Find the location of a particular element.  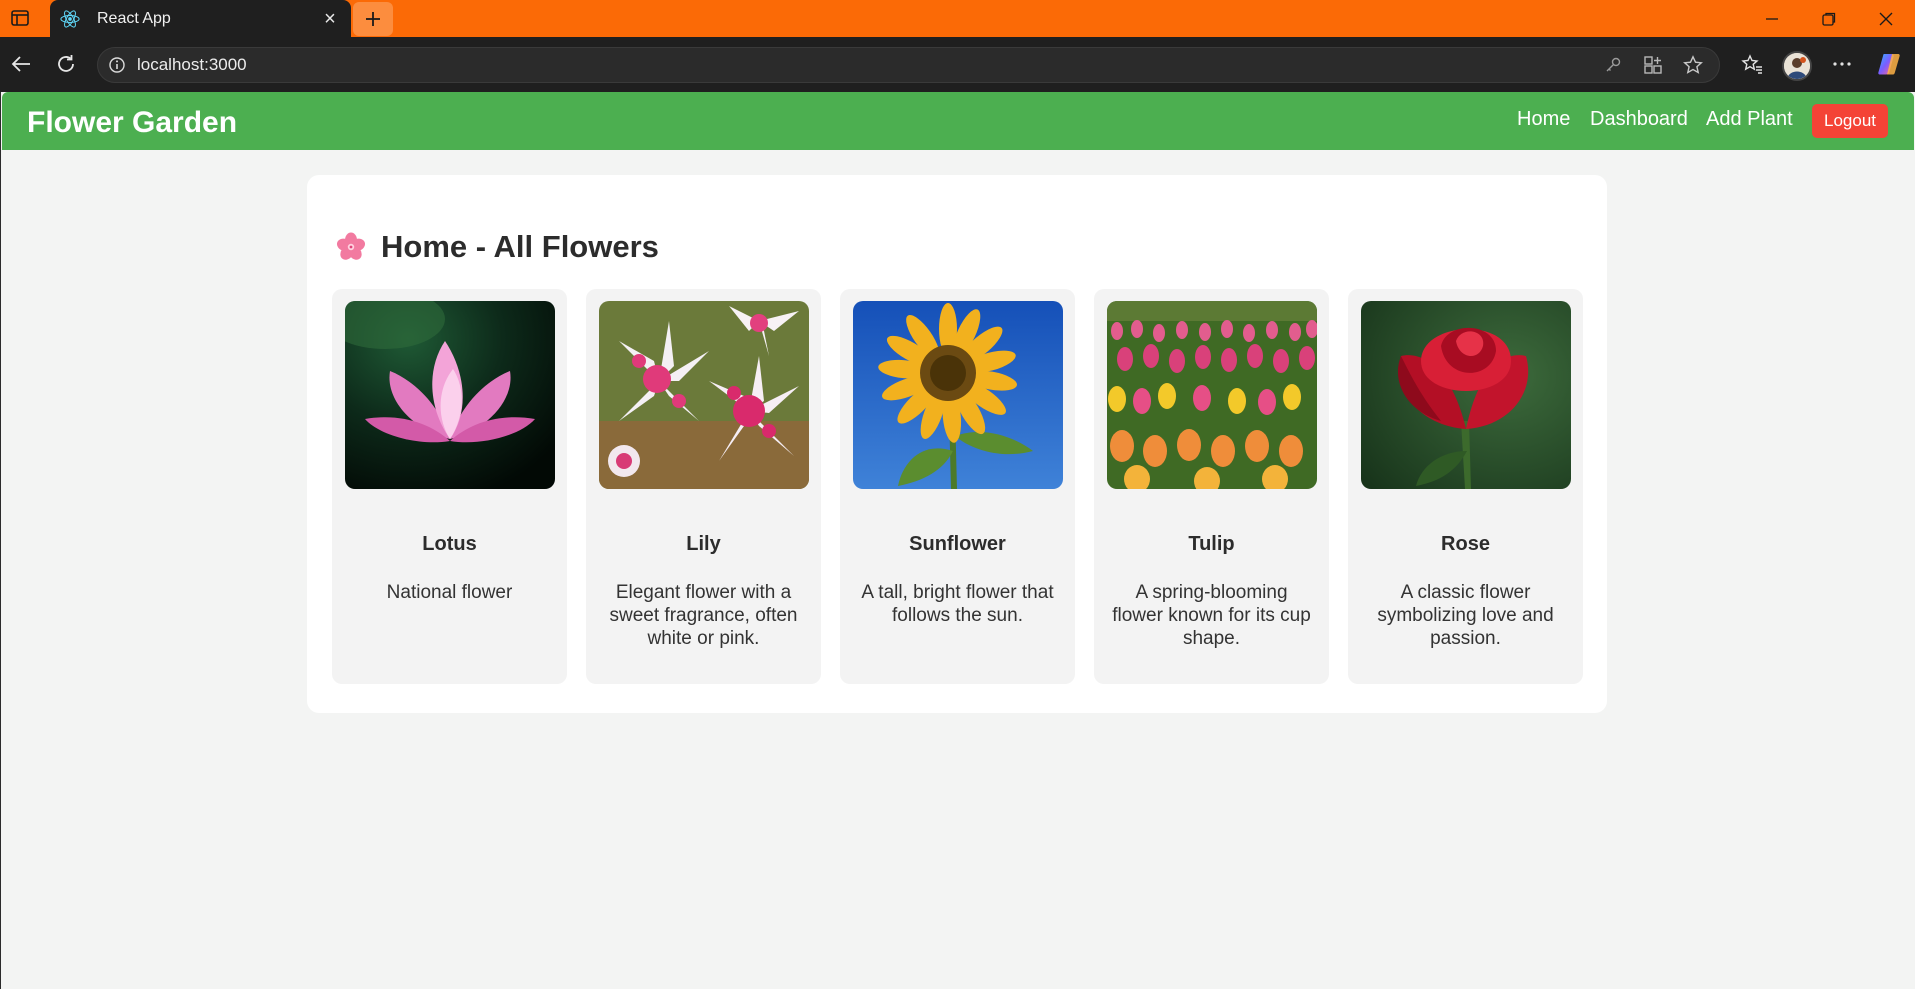

restore-icon is located at coordinates (1829, 19).